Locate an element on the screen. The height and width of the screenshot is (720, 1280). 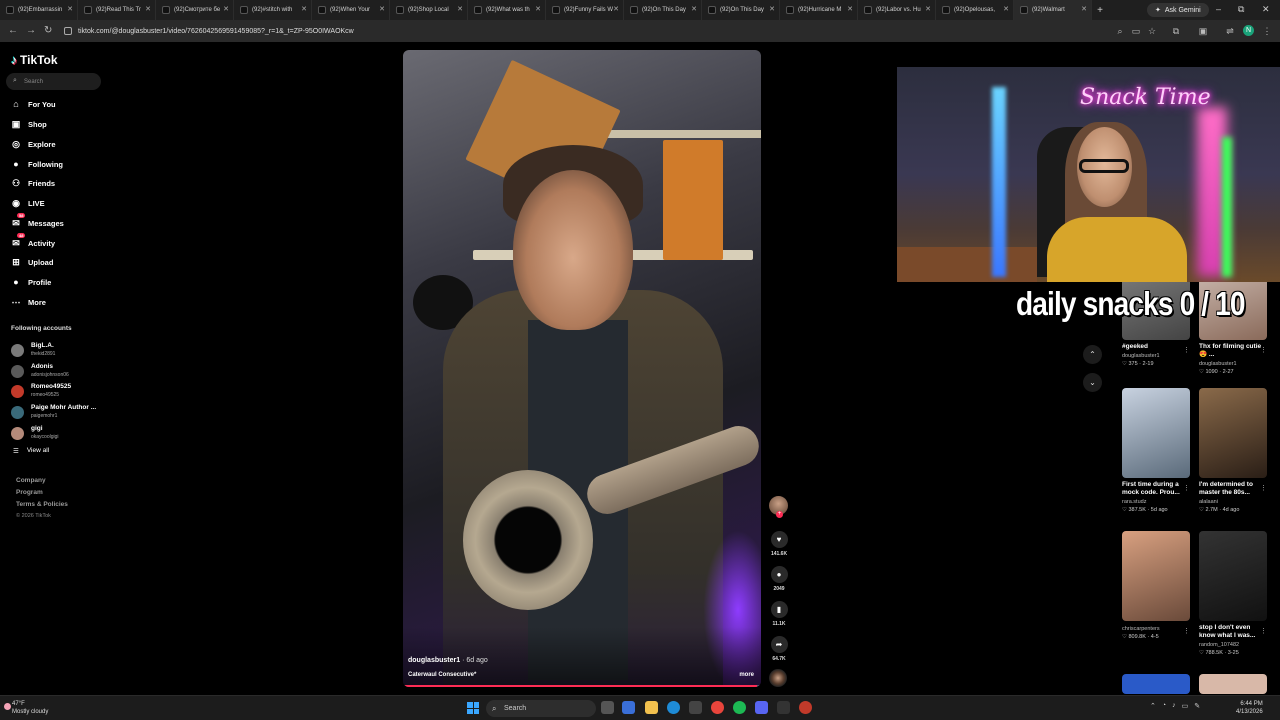
cast-icon: ▭ is located at coordinates (1136, 31).